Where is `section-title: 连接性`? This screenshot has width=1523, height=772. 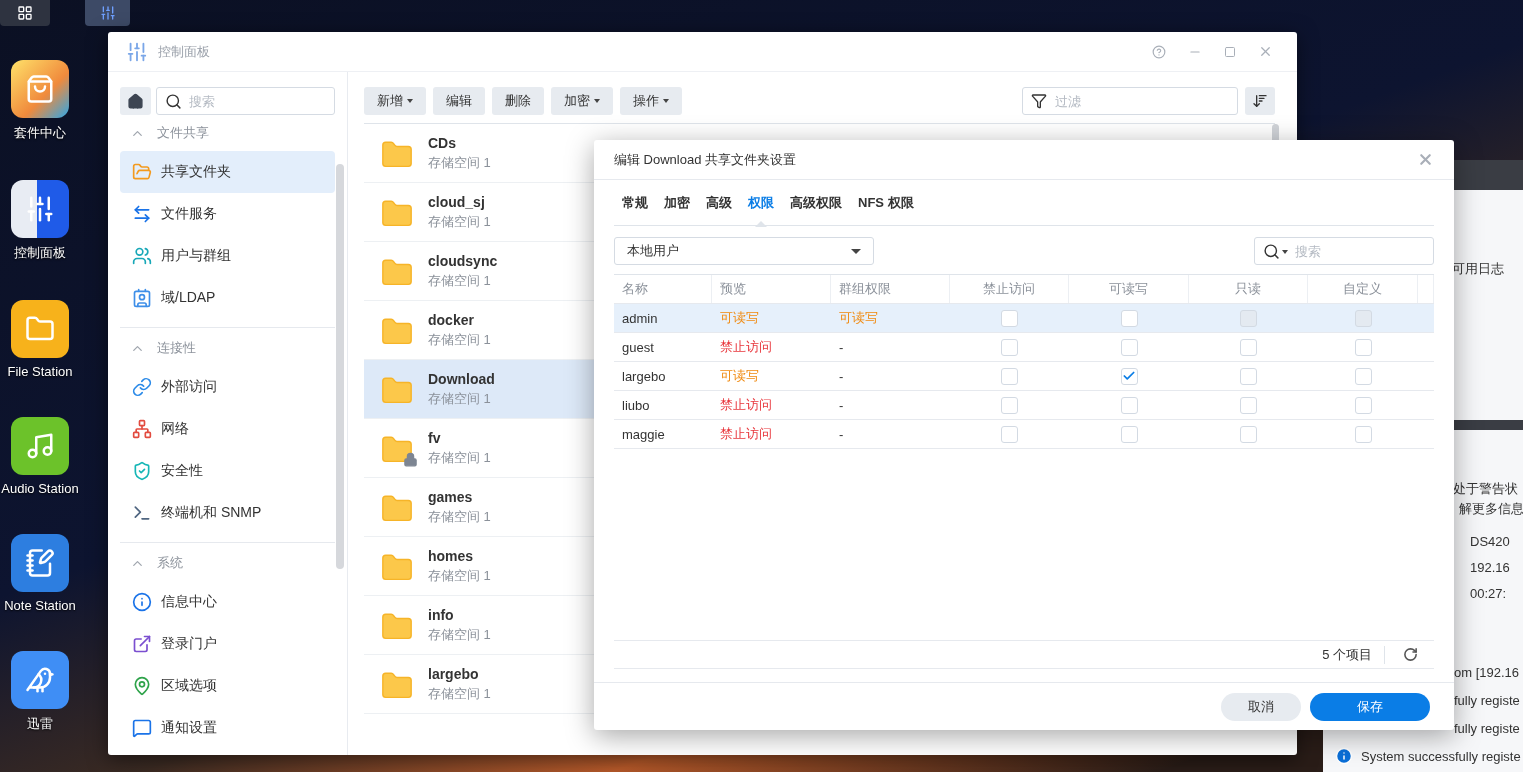 section-title: 连接性 is located at coordinates (176, 348).